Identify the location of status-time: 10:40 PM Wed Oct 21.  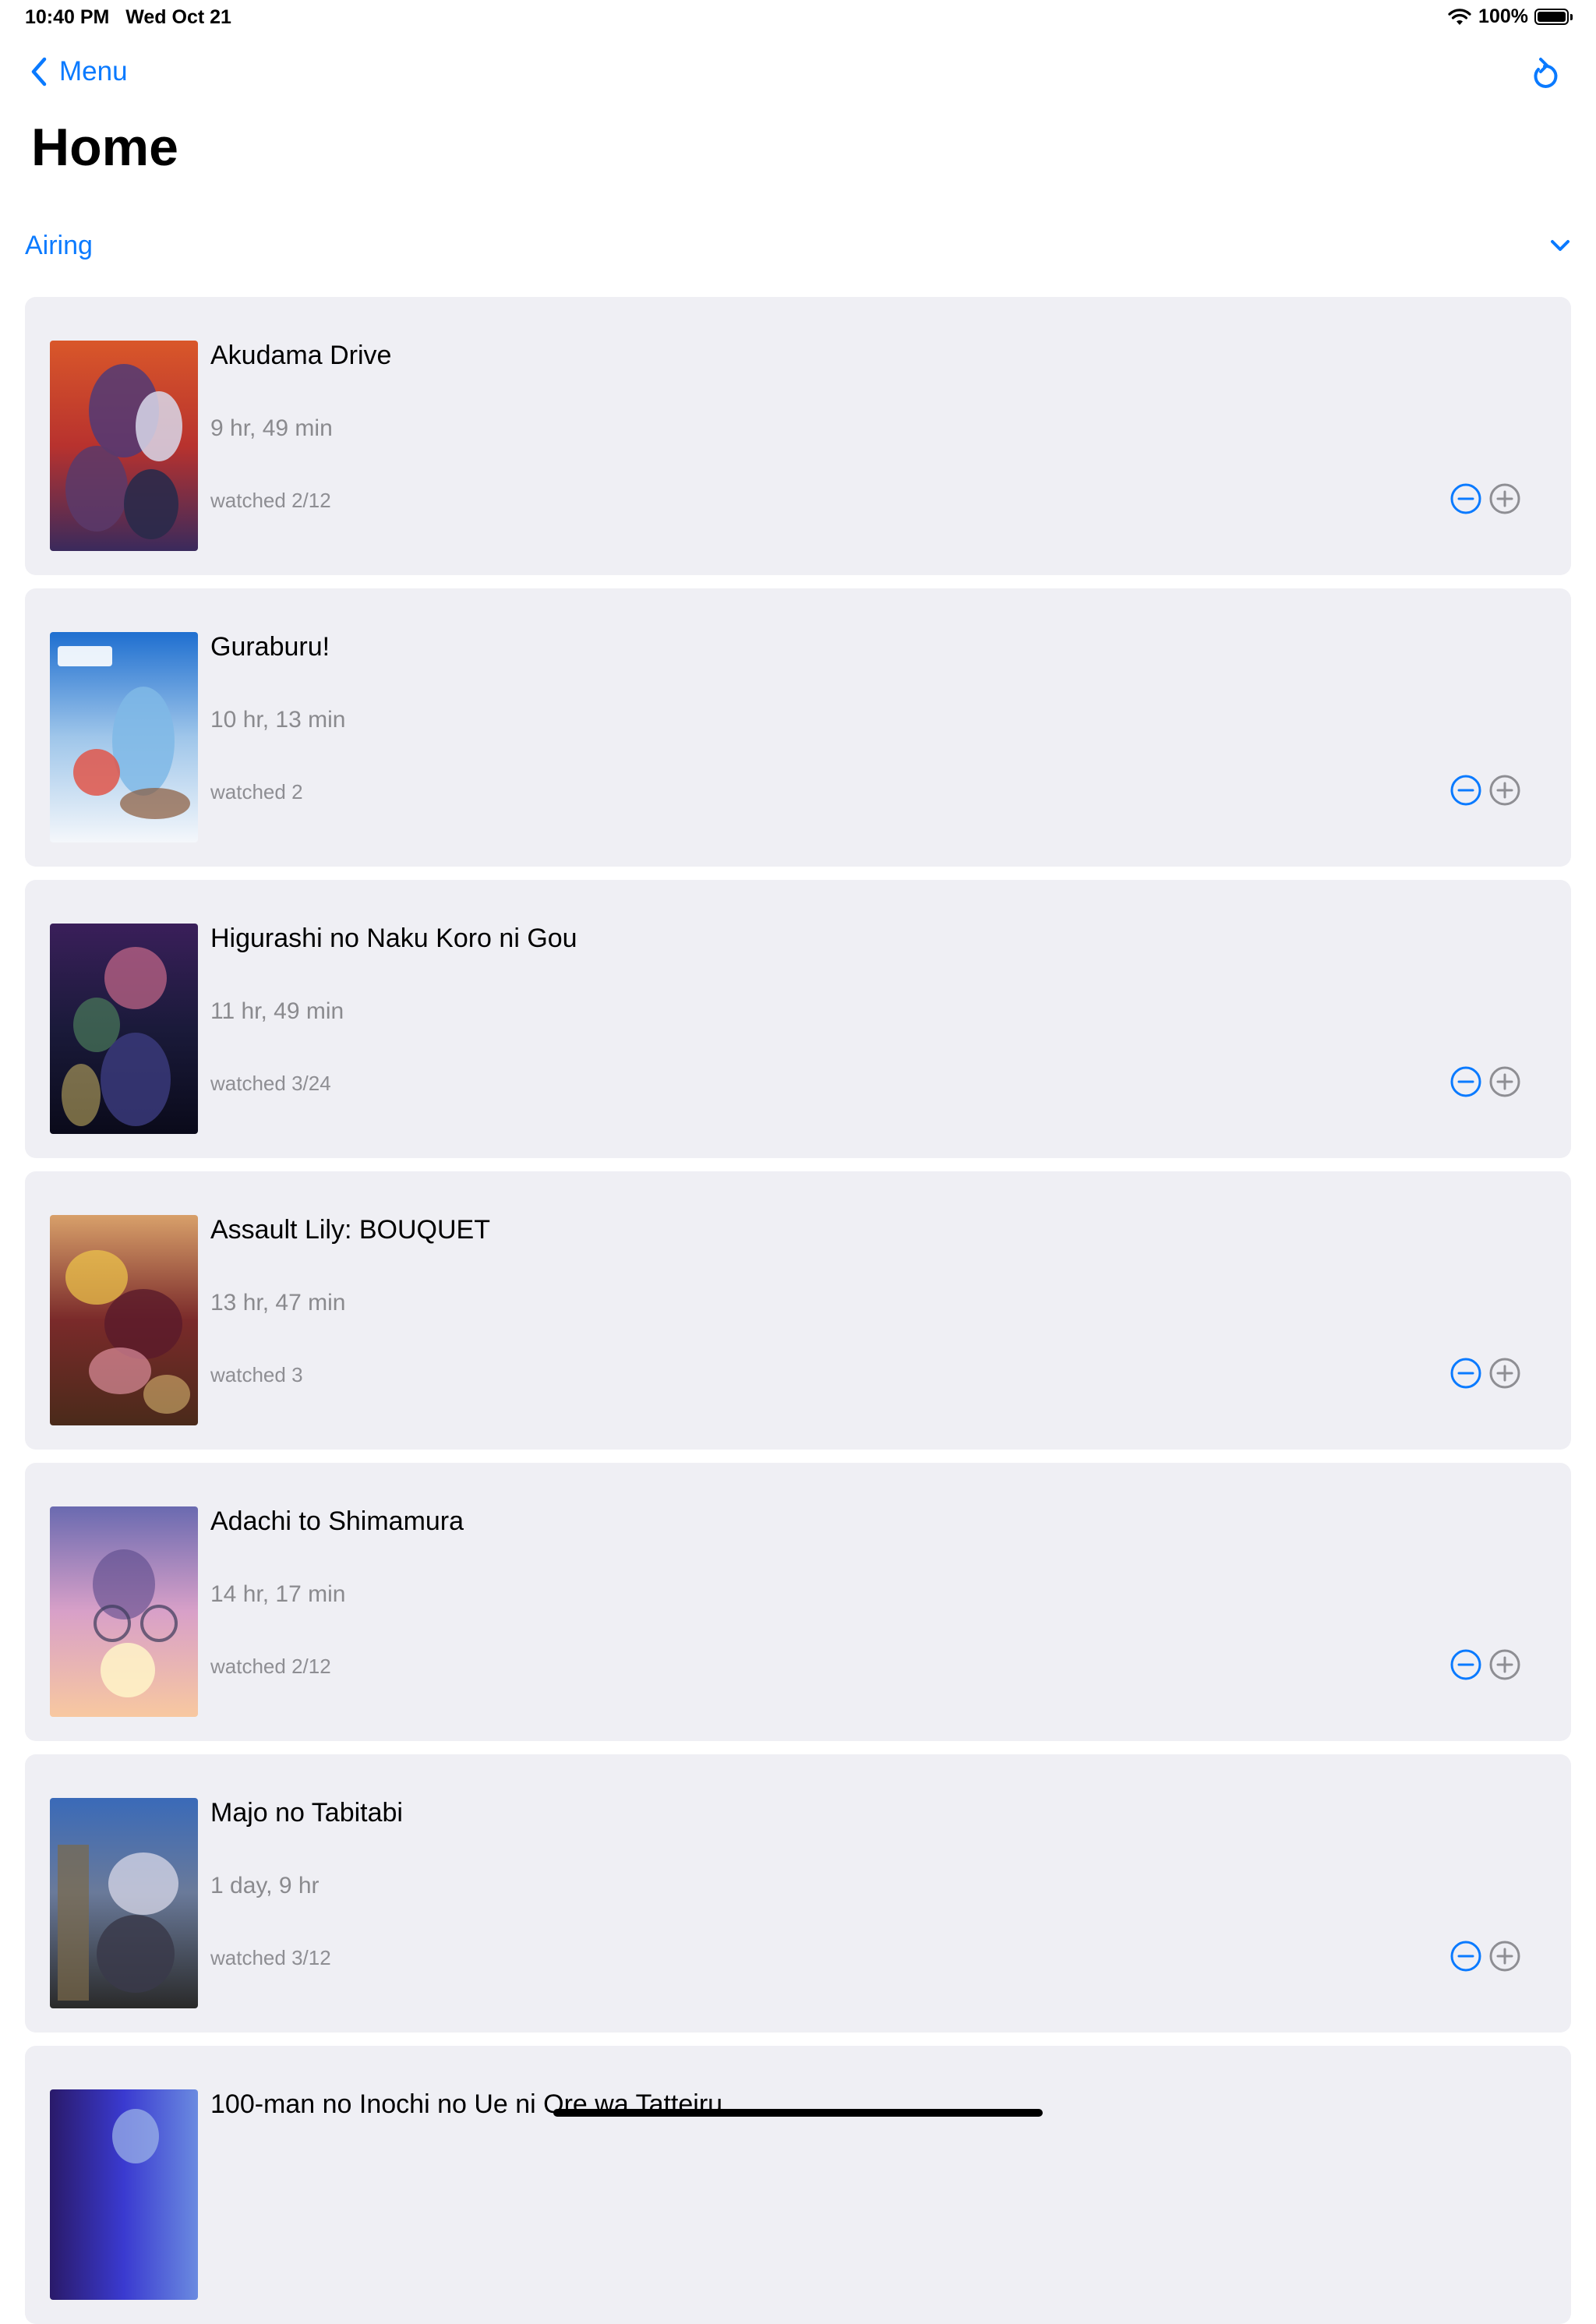
(128, 17).